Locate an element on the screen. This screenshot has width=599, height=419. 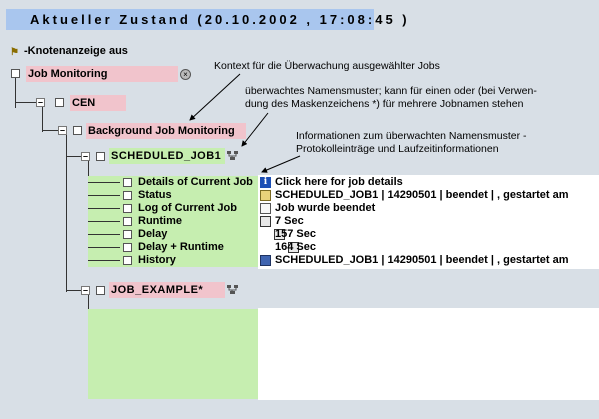
annotation-arrows is located at coordinates (245, 123).